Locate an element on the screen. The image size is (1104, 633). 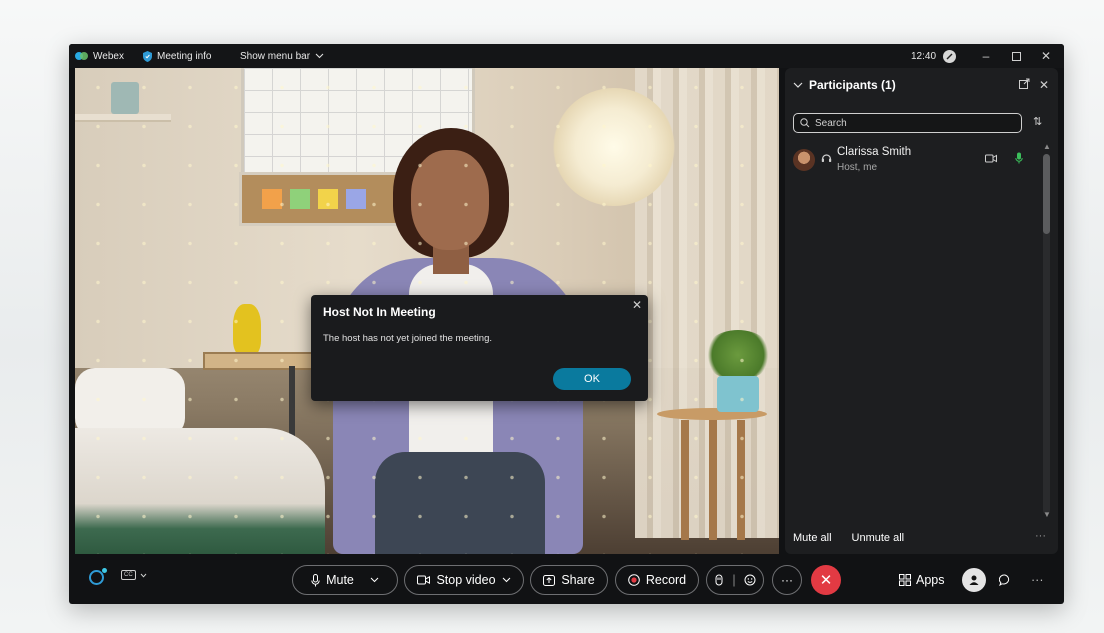
stop-video-label: Stop video is located at coordinates (466, 580).